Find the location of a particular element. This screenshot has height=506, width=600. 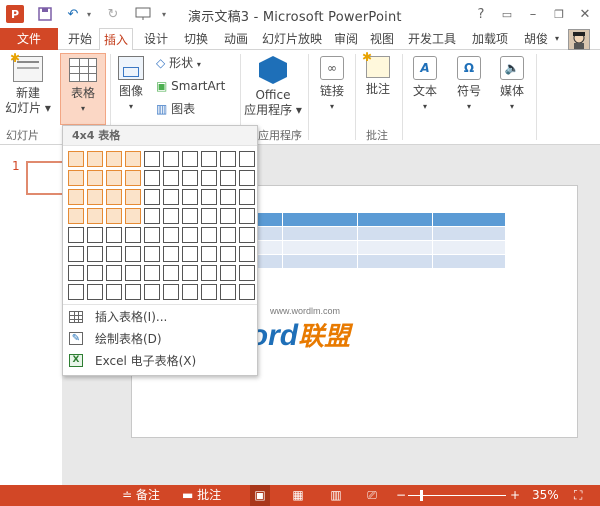

comments-button: ▬ 批注 is located at coordinates (201, 495).